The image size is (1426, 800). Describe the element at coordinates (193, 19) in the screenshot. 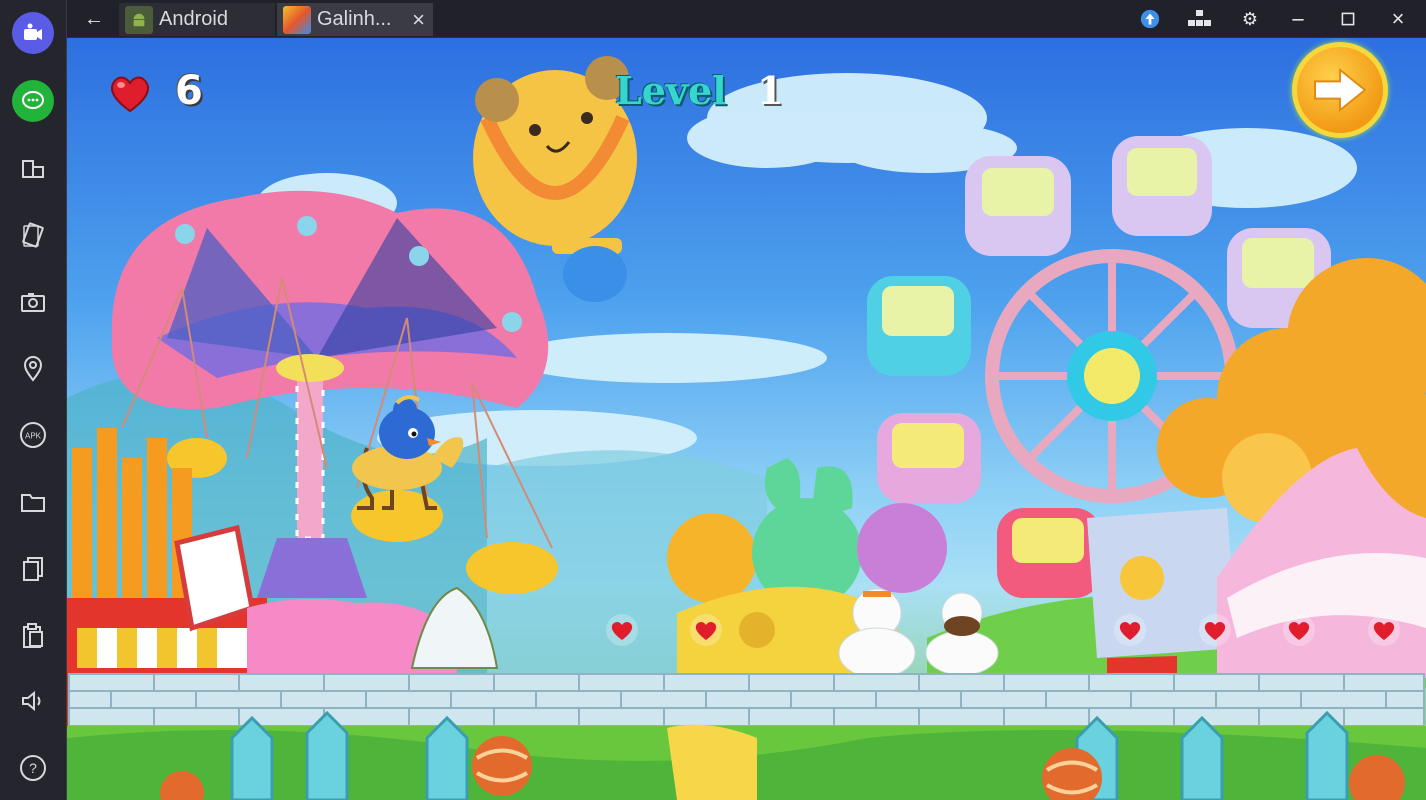

I see `tab-label: Android` at that location.